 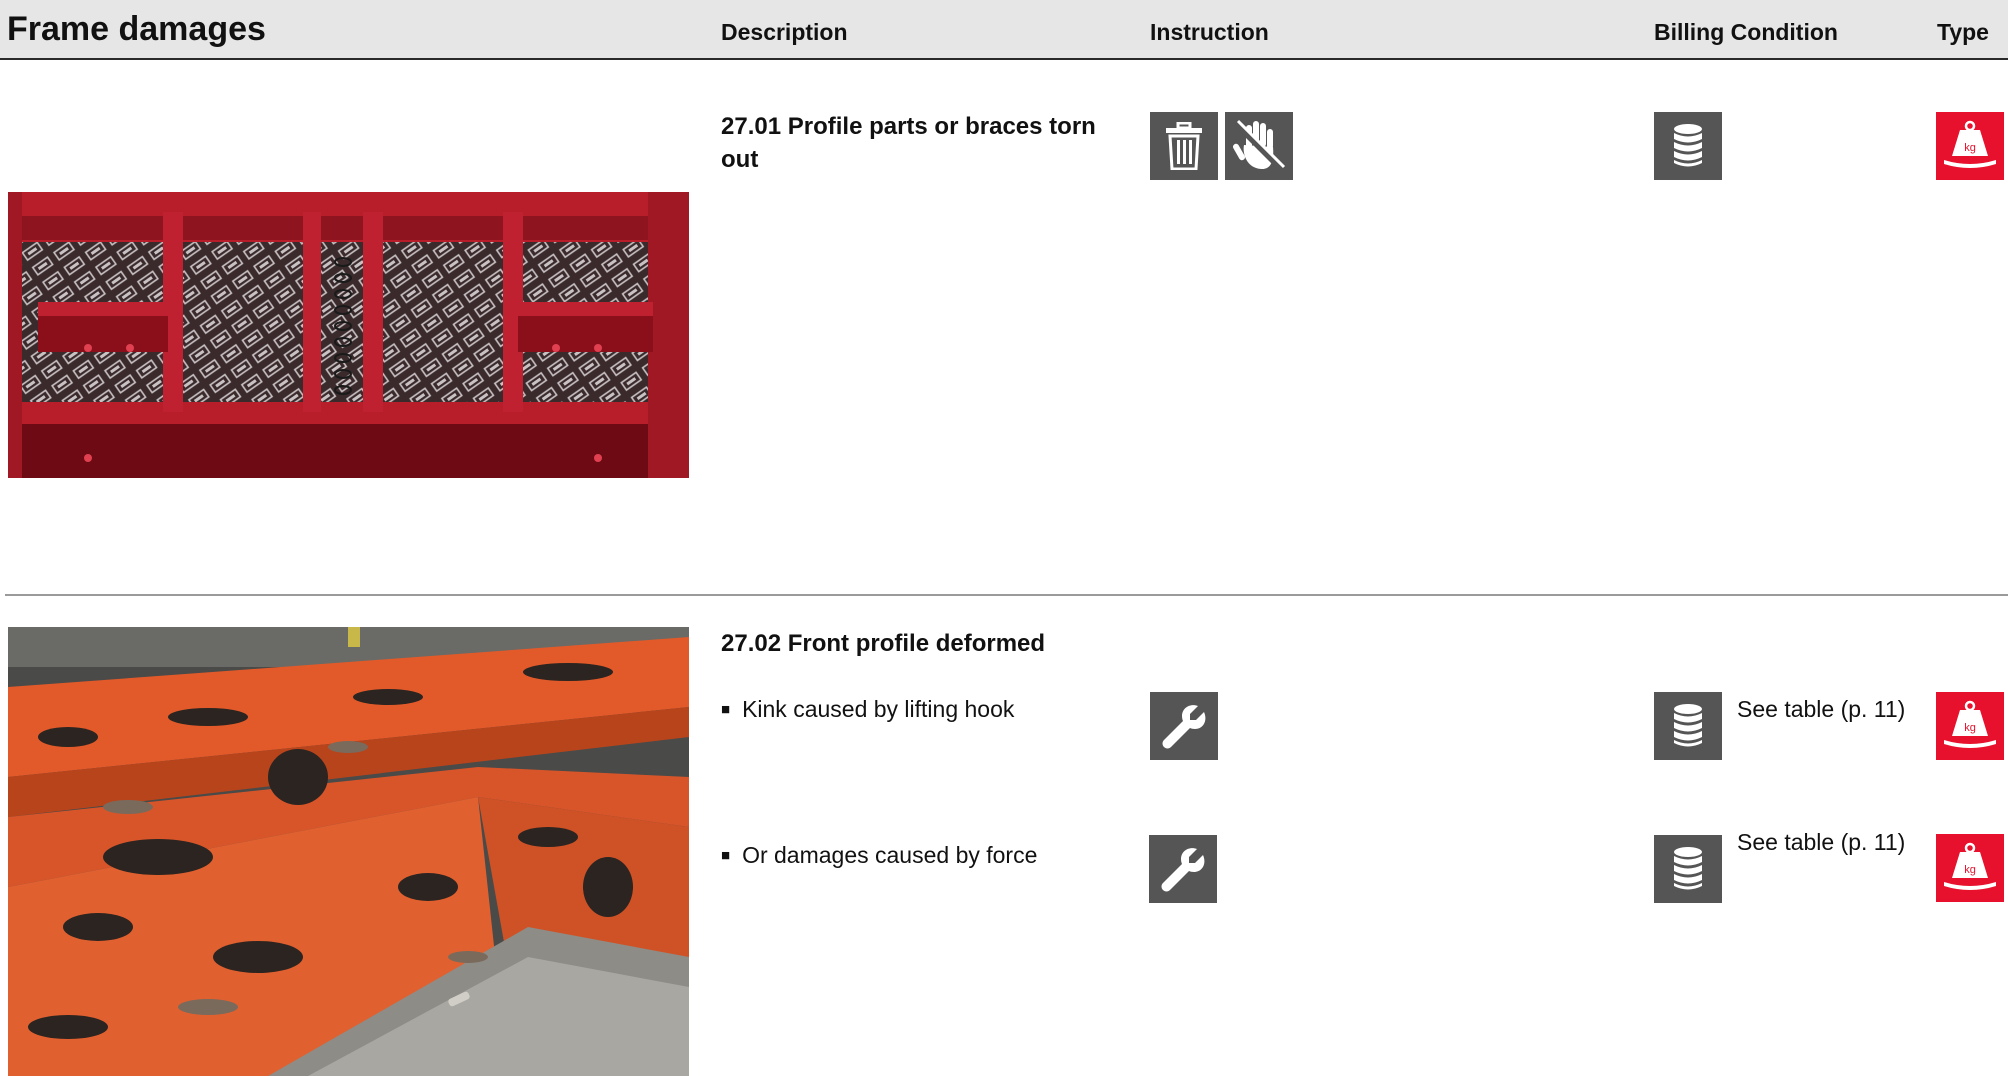 I want to click on list-item: ■ Kink caused by lifting hook, so click(x=867, y=711).